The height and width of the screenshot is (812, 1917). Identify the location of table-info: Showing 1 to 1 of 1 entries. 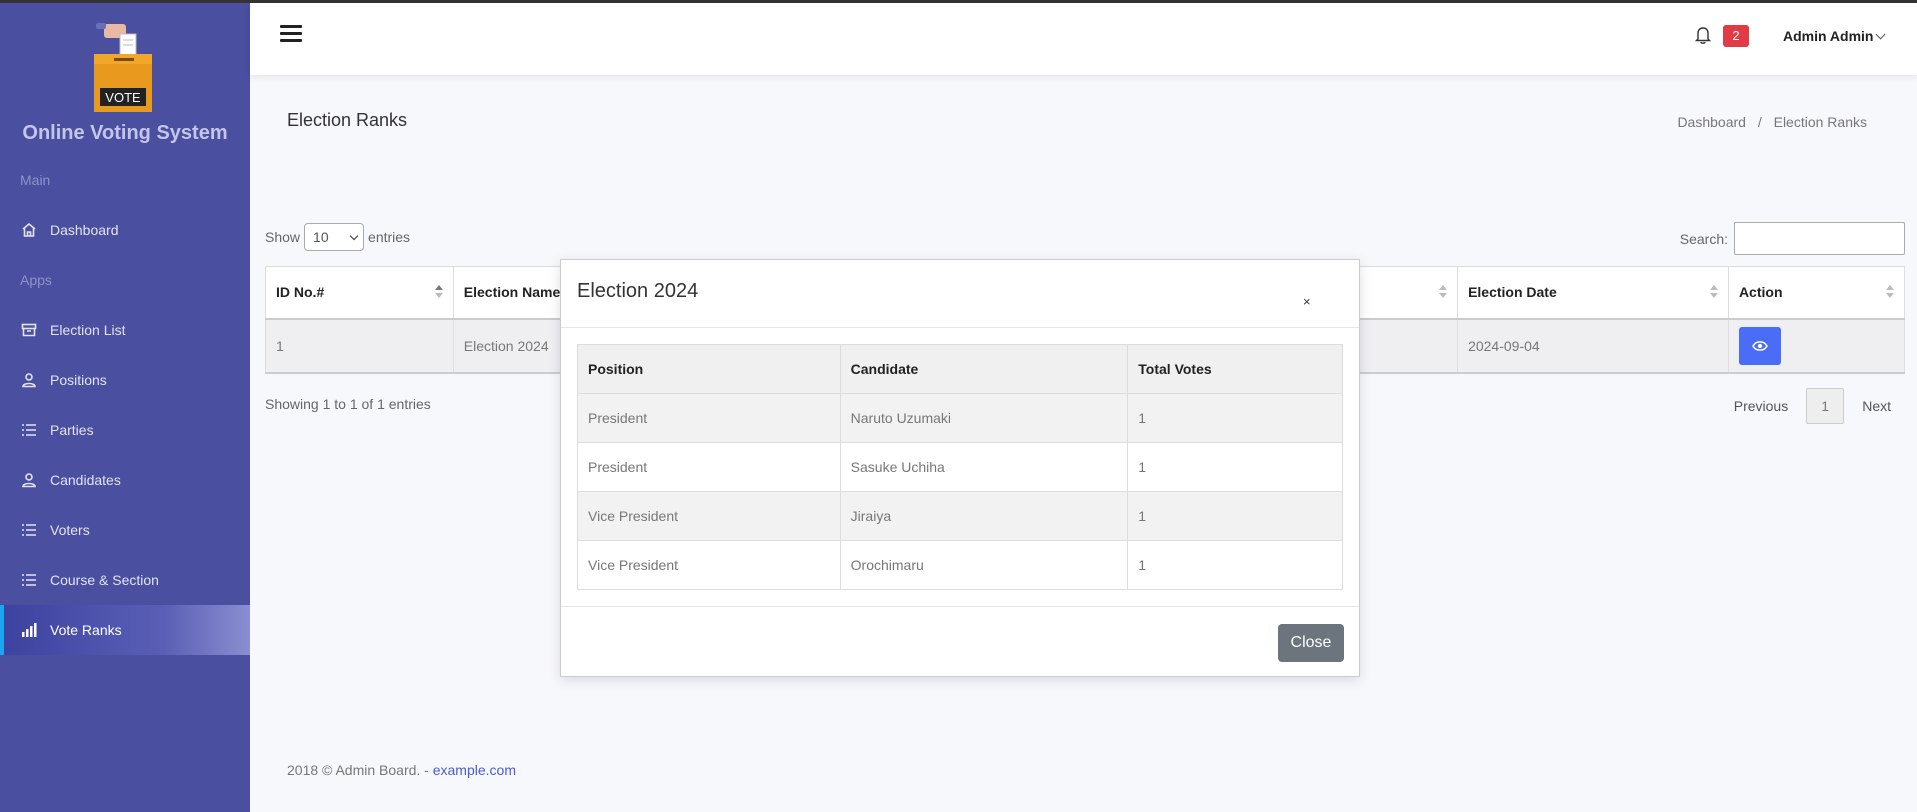
(348, 404).